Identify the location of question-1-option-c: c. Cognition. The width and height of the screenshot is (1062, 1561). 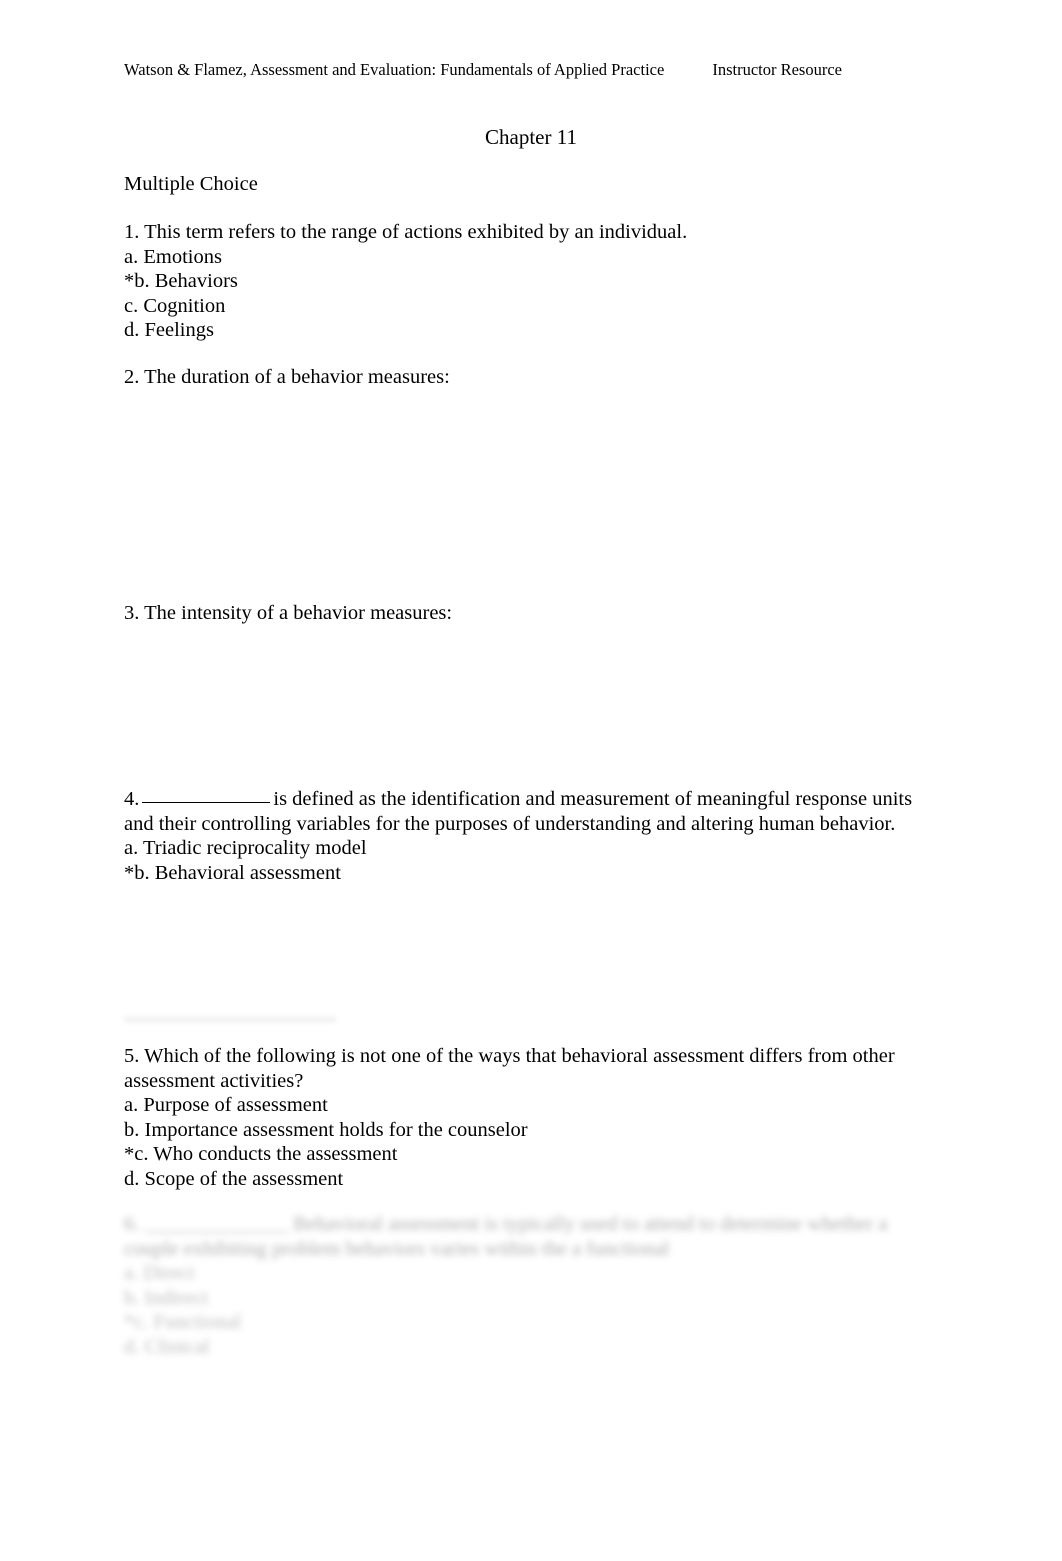
(175, 305).